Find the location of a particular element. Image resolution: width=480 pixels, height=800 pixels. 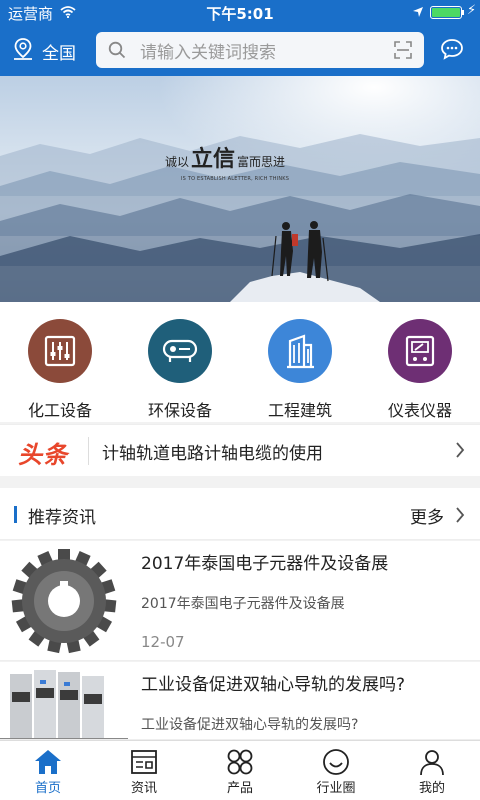

location-selector: 全国 is located at coordinates (44, 51).